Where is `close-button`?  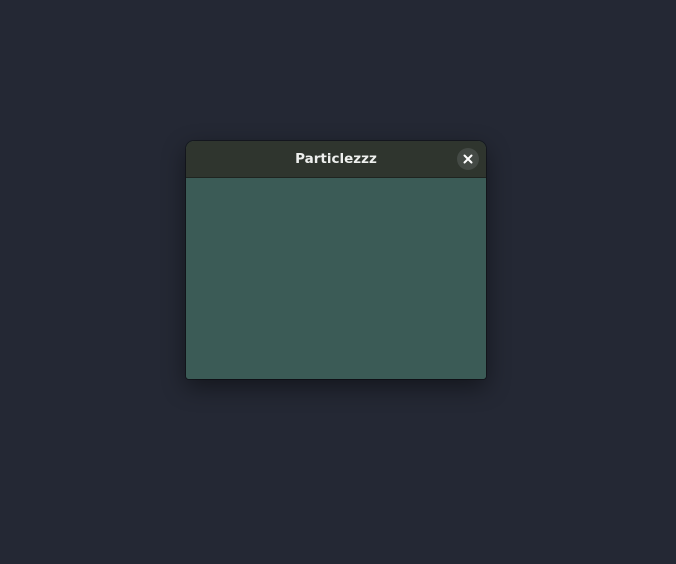 close-button is located at coordinates (468, 159).